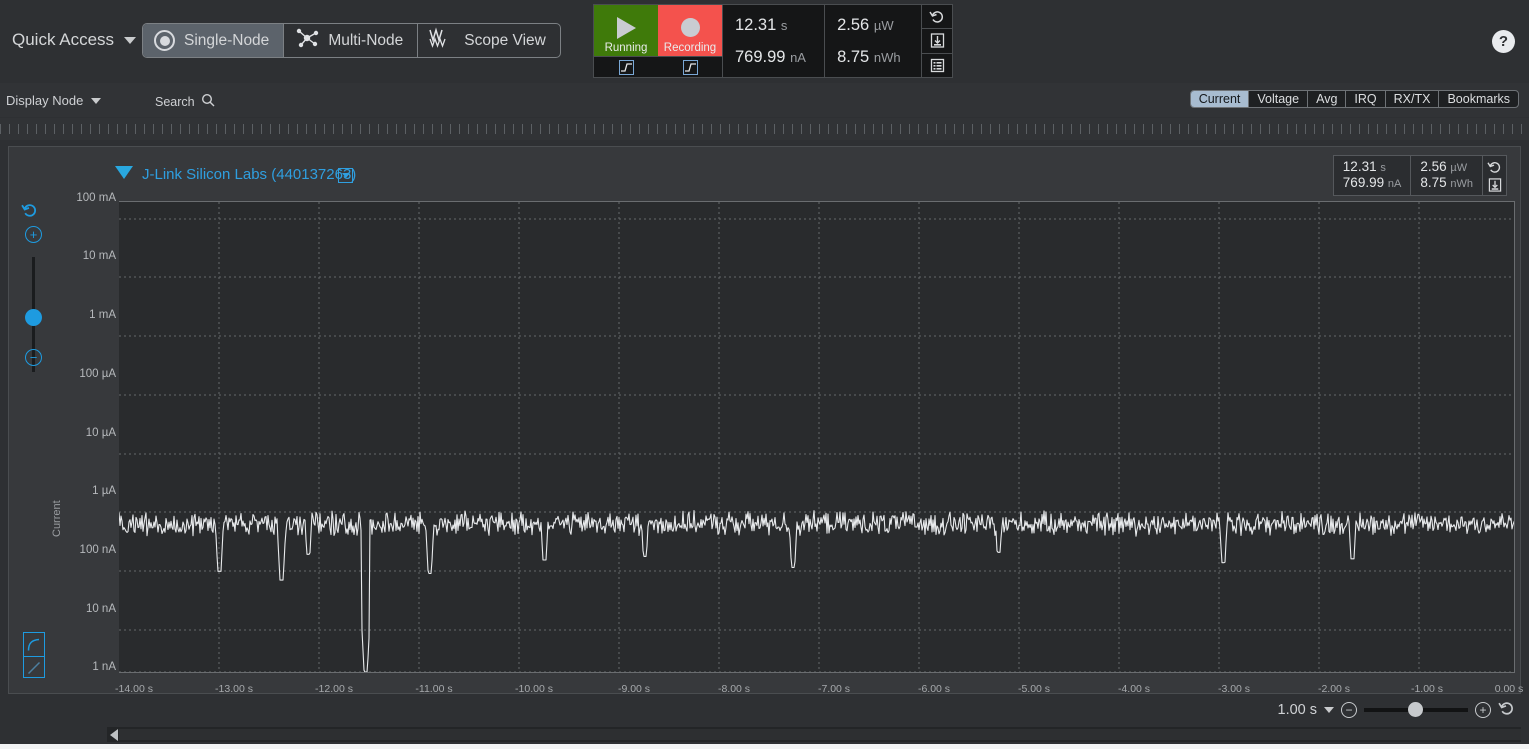 Image resolution: width=1529 pixels, height=749 pixels. What do you see at coordinates (442, 40) in the screenshot?
I see `scope-view-icon` at bounding box center [442, 40].